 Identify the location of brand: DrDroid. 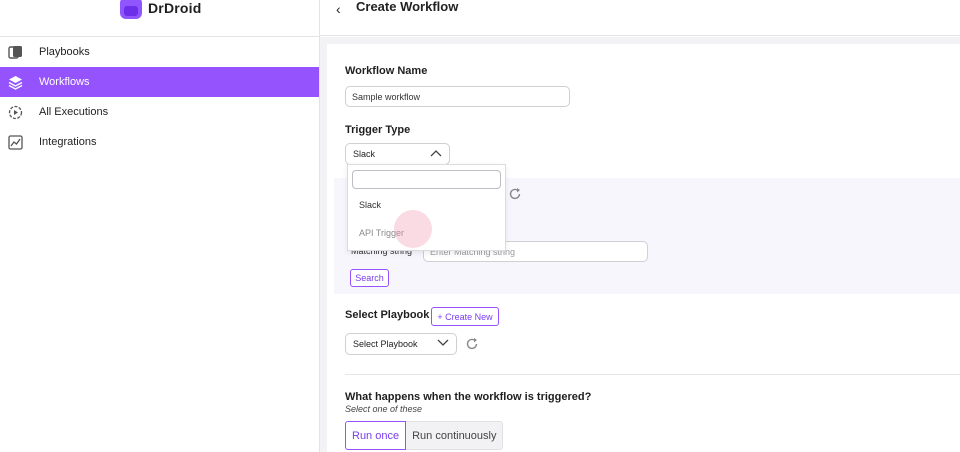
(161, 11).